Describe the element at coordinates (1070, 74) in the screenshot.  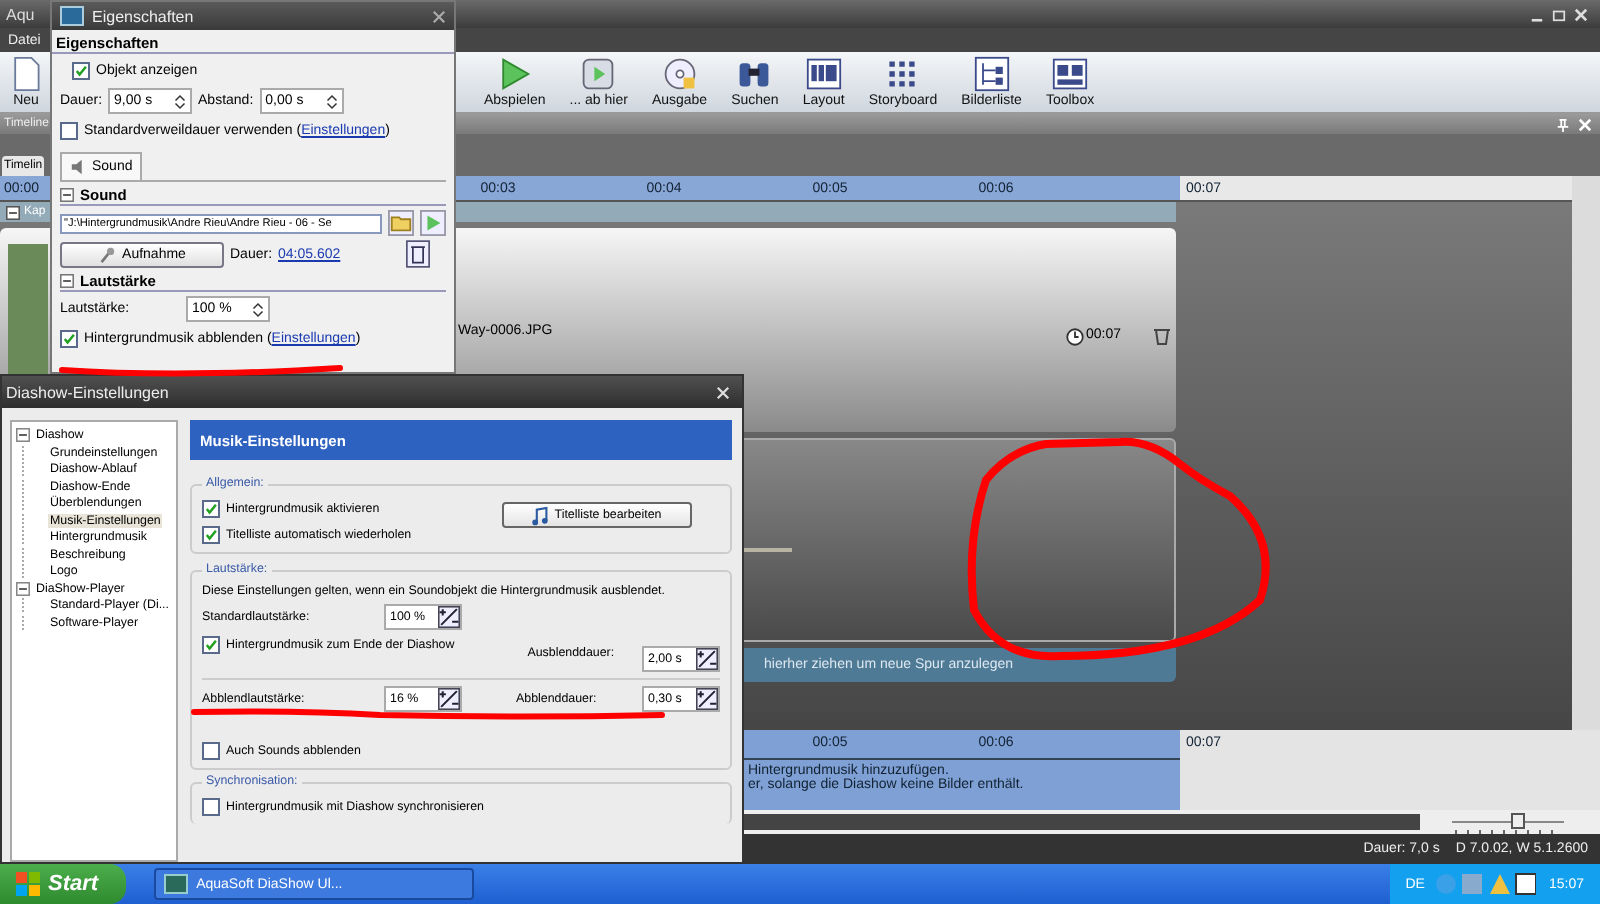
I see `toolbox-icon` at that location.